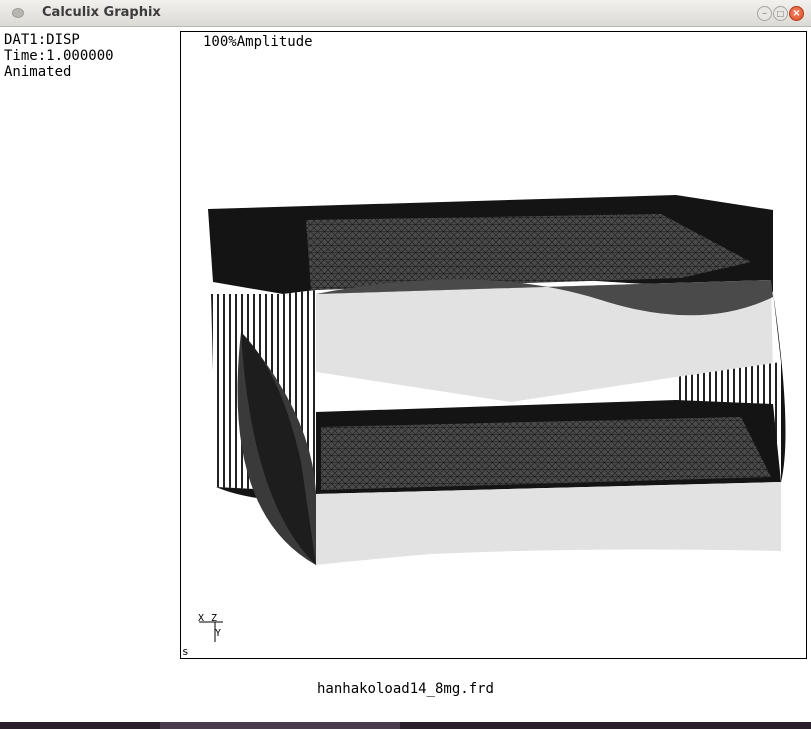 The height and width of the screenshot is (729, 811). What do you see at coordinates (210, 628) in the screenshot?
I see `axis-triad-icon: X Z Y` at bounding box center [210, 628].